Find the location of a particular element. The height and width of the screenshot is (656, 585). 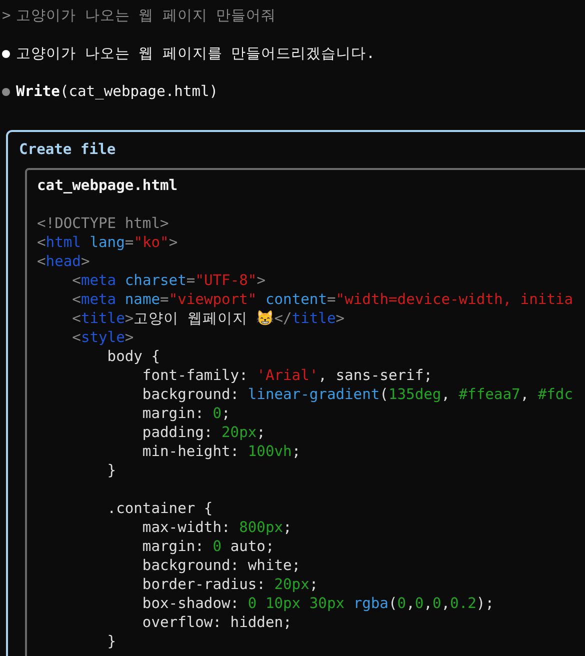

code-line: background: linear-gradient(135deg, #ffeaa7, #fdc is located at coordinates (357, 394).